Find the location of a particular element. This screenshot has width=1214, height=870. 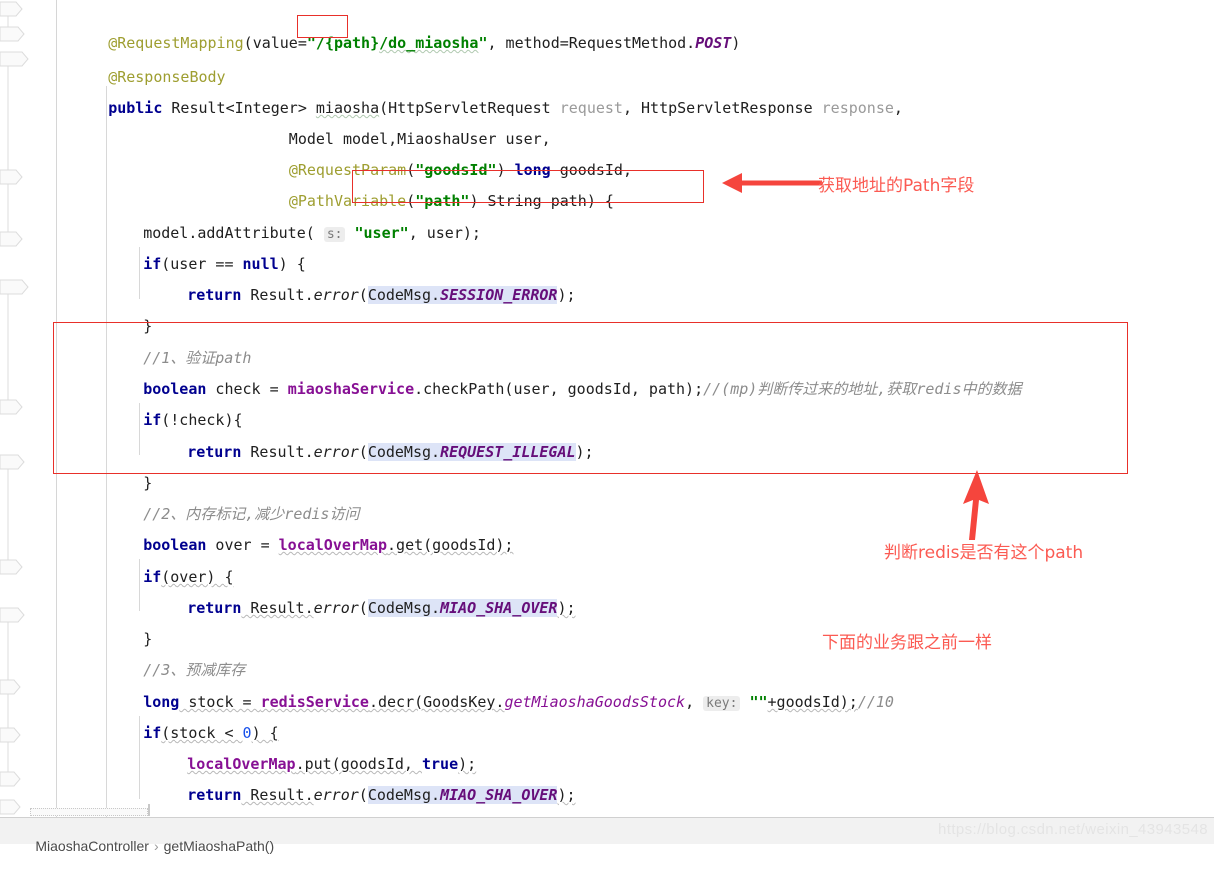

breadcrumb-item-method: getMiaoshaPath() is located at coordinates (219, 846).